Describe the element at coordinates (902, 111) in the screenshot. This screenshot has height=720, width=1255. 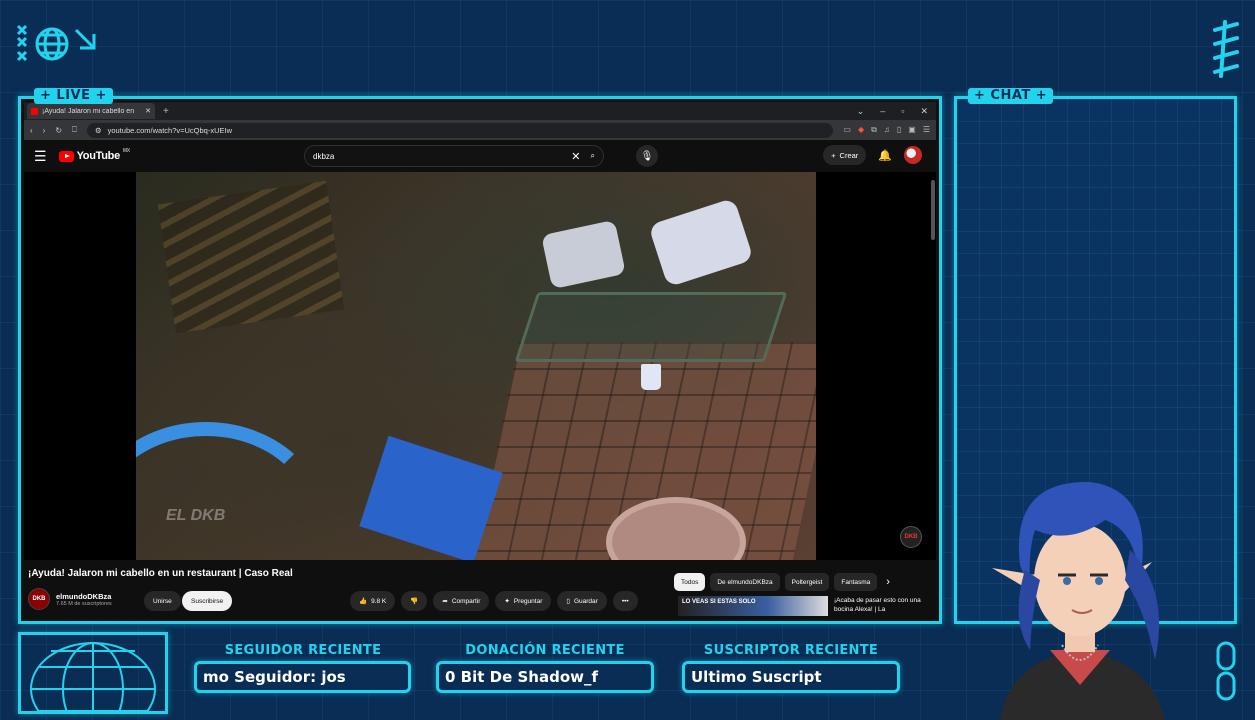
I see `maximize-icon: ▫` at that location.